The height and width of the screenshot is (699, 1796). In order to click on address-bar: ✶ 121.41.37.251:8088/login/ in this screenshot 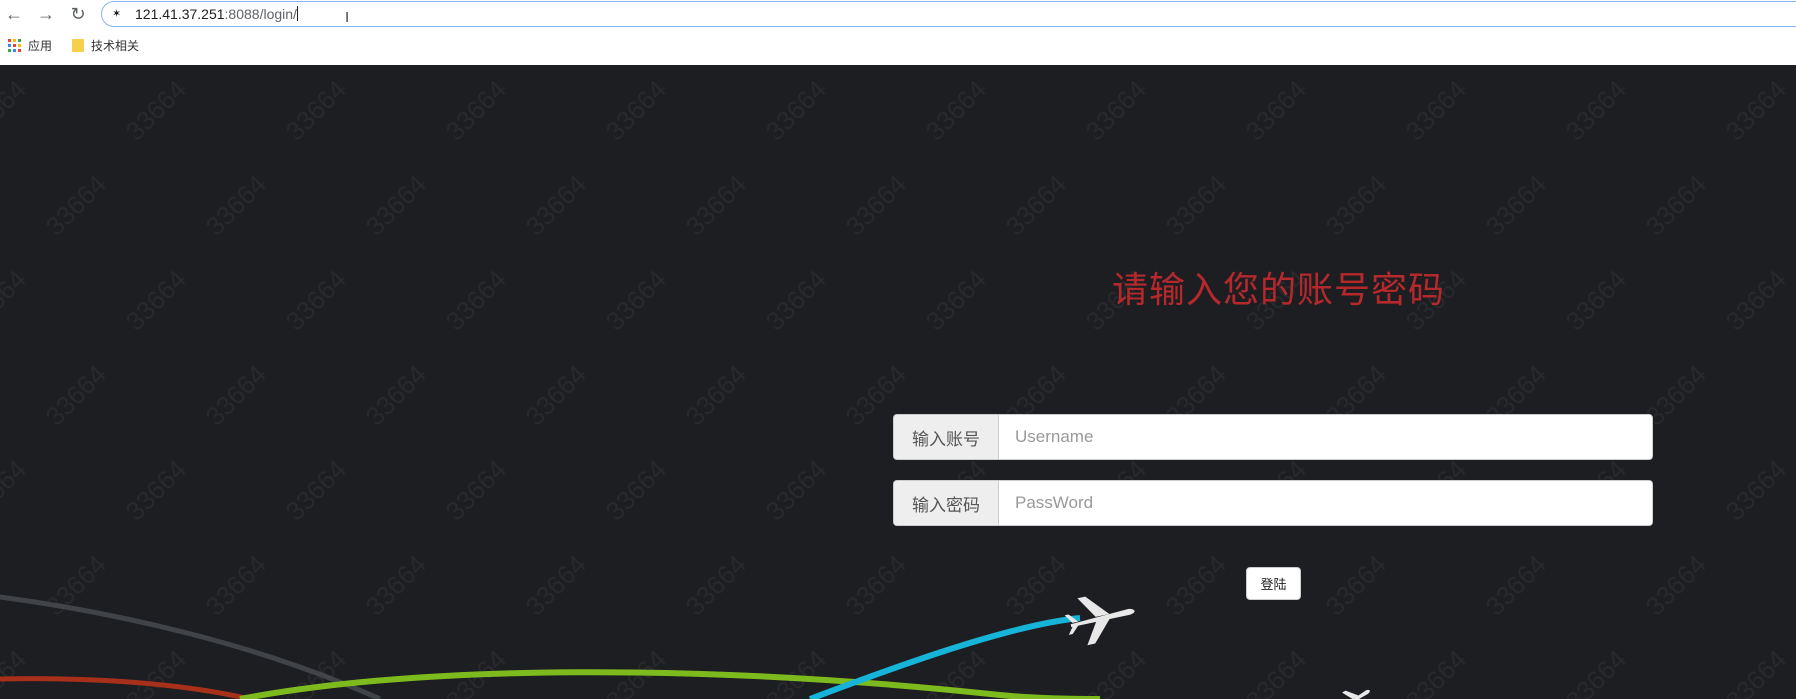, I will do `click(948, 14)`.